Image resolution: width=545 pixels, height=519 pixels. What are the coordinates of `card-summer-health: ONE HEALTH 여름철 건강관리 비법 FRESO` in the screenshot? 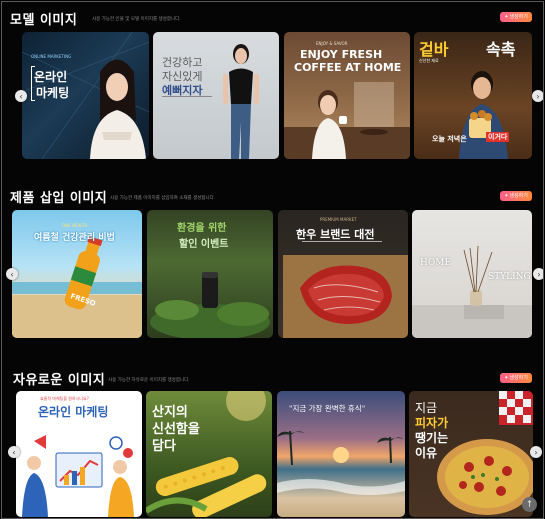 It's located at (77, 274).